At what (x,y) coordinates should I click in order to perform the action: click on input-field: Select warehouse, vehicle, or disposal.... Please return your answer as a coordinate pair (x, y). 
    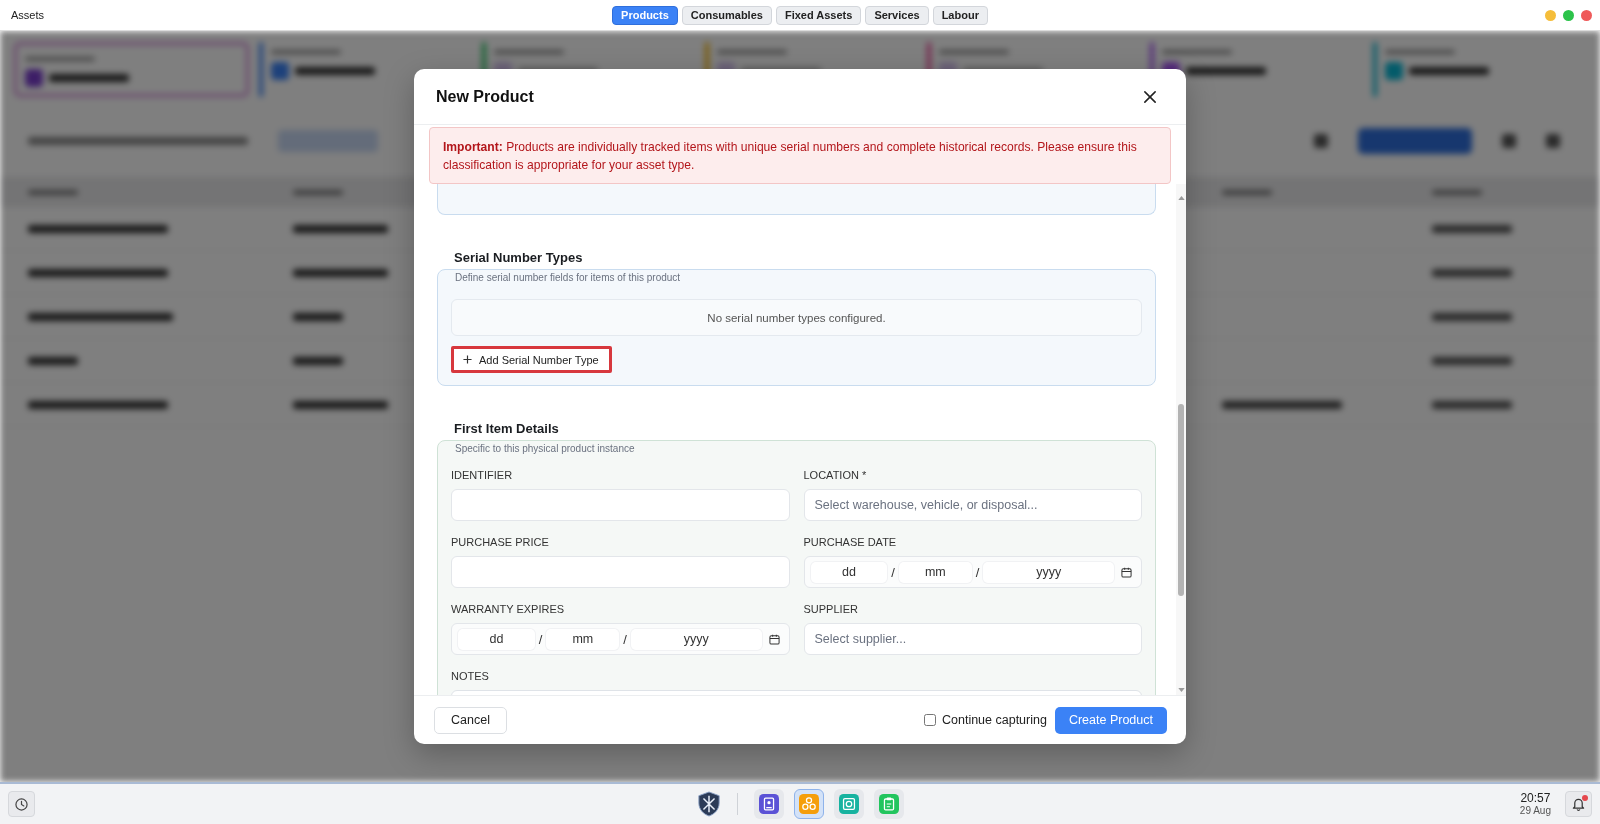
    Looking at the image, I should click on (972, 505).